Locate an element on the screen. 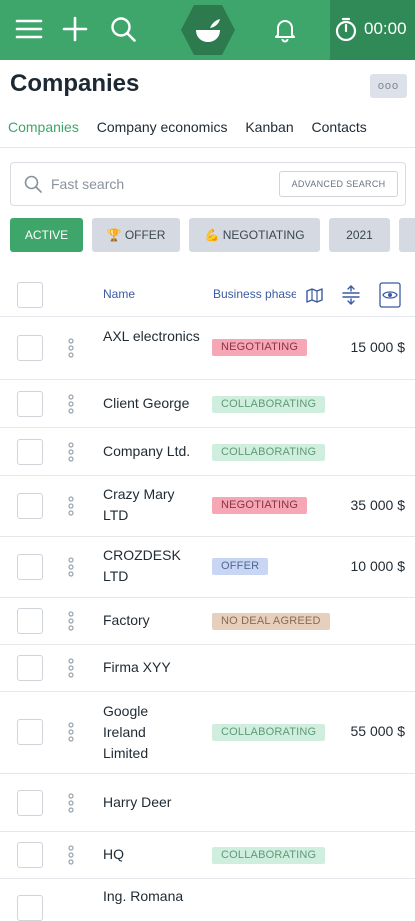  tab-contacts: Contacts is located at coordinates (339, 127).